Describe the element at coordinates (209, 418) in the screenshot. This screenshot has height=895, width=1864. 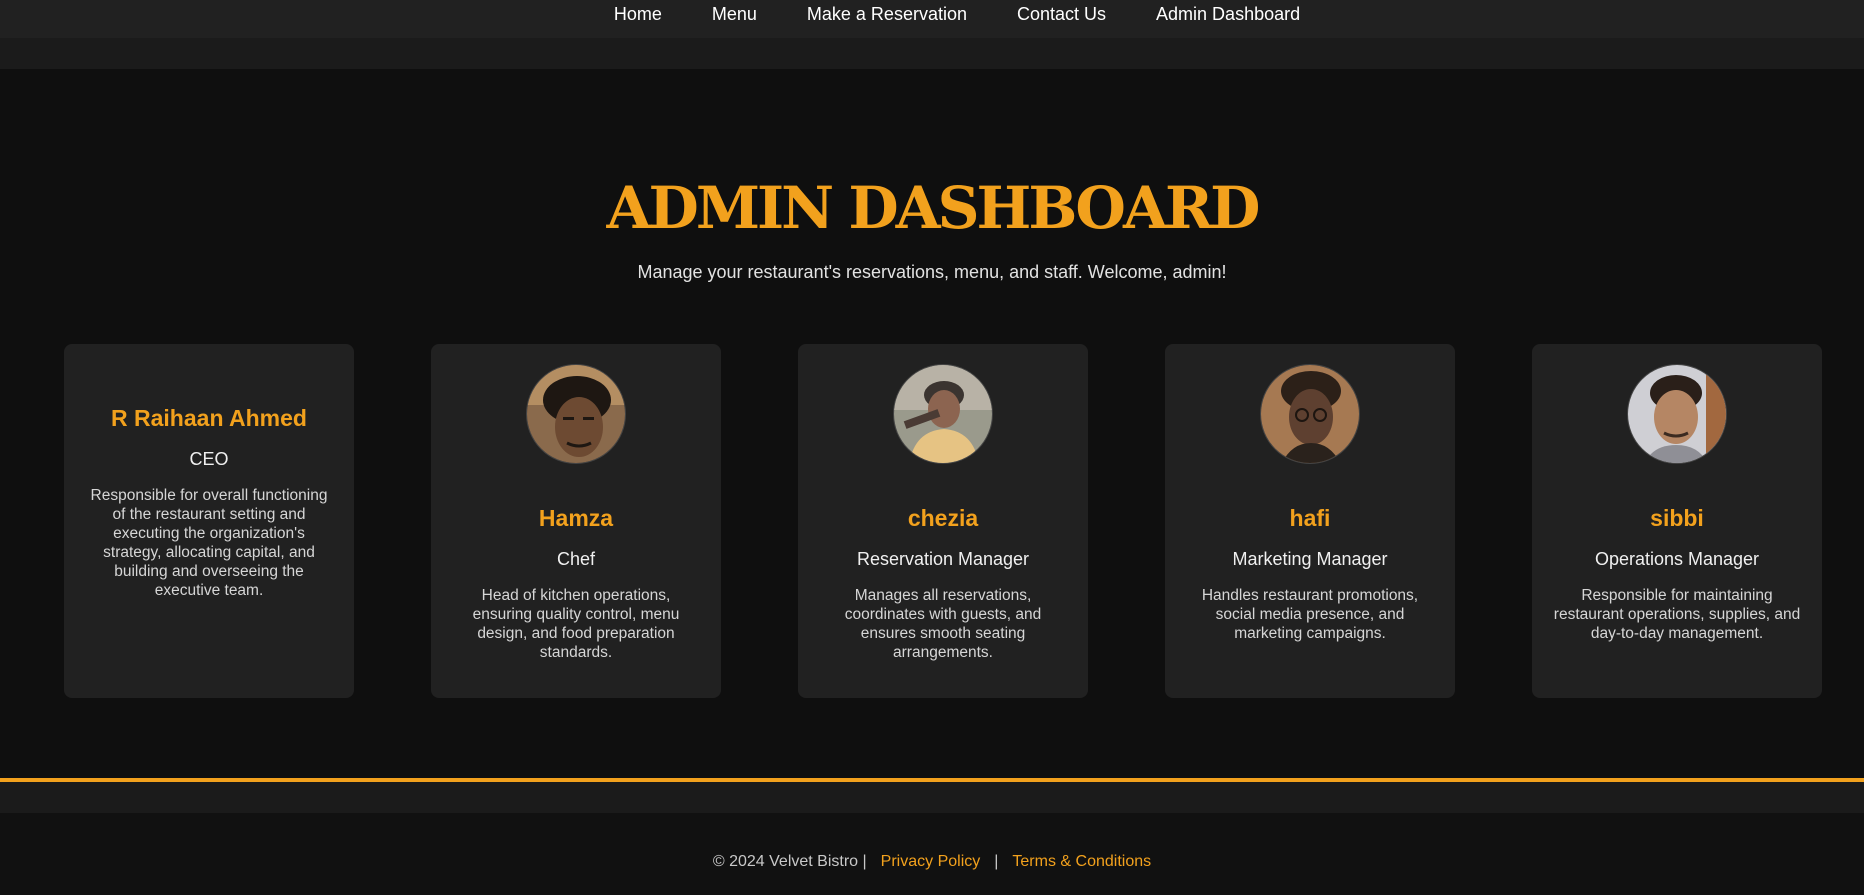
I see `staff-name: R Raihaan Ahmed` at that location.